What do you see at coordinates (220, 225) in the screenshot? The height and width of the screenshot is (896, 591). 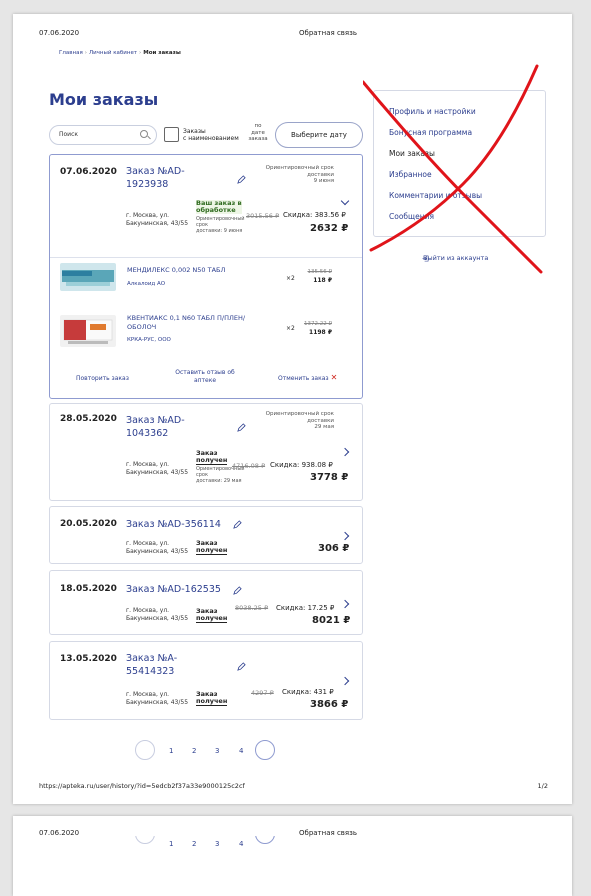 I see `status-eta: Ориентировочный срок доставки: 9 июня` at bounding box center [220, 225].